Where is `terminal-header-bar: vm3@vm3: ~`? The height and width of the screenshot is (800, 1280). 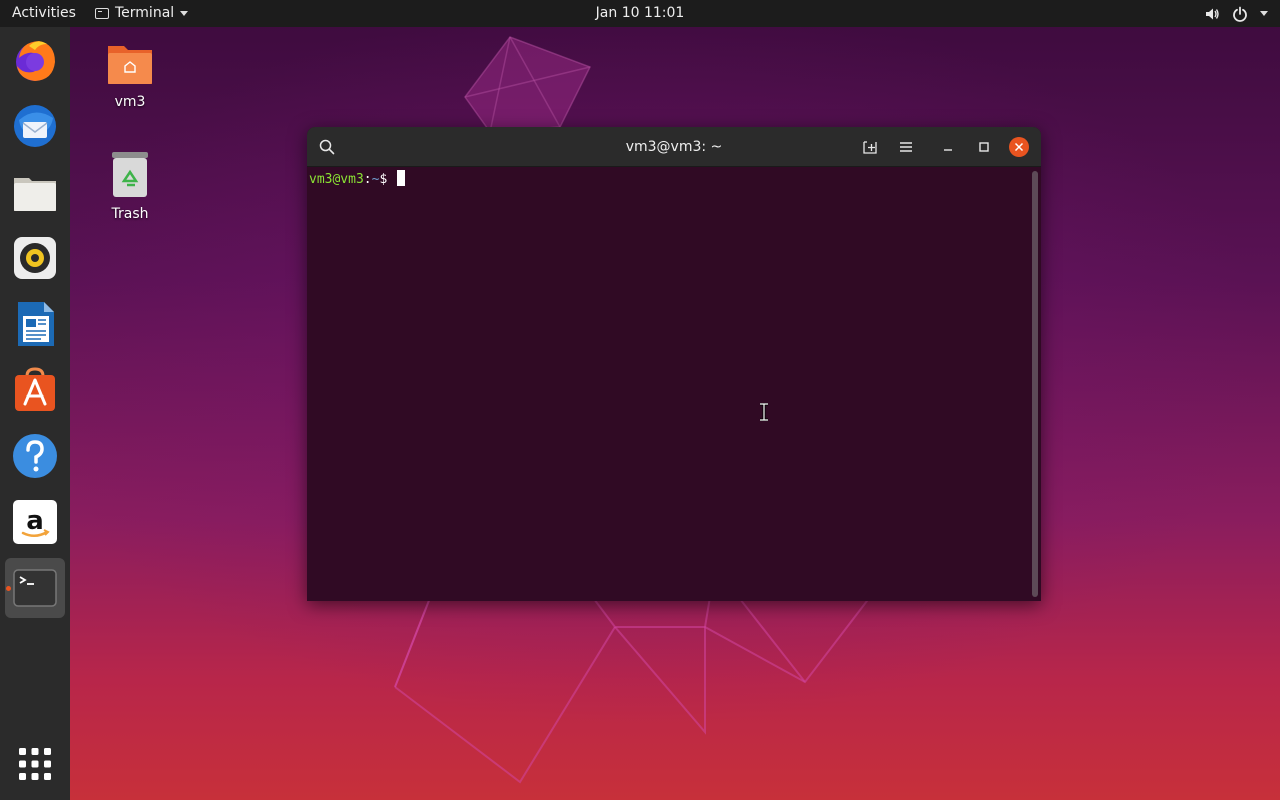
terminal-header-bar: vm3@vm3: ~ is located at coordinates (674, 147).